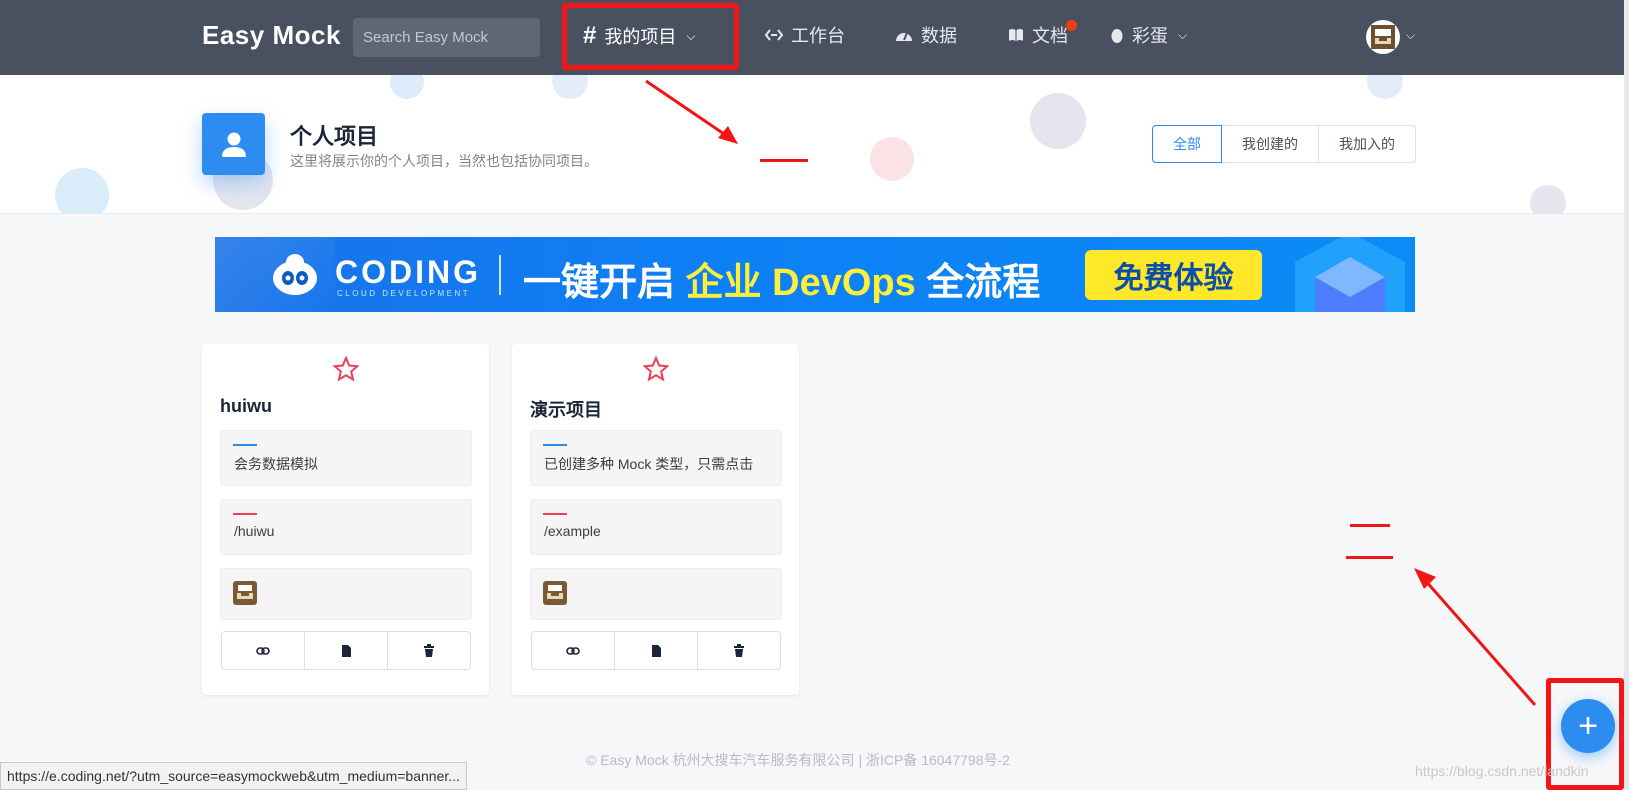 The image size is (1629, 790). Describe the element at coordinates (1367, 144) in the screenshot. I see `filter-joined-button: 我加入的` at that location.